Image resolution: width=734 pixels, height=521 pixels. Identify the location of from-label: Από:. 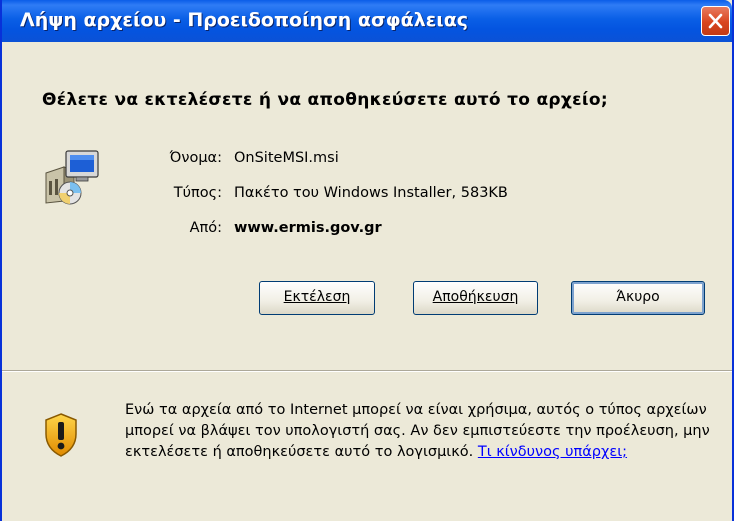
(205, 228).